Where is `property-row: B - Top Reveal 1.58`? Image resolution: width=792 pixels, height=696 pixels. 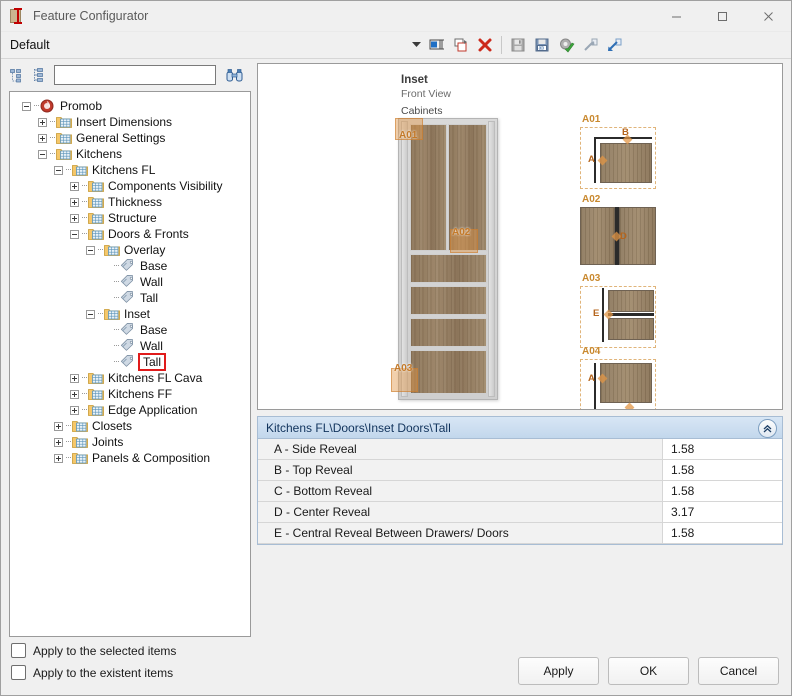 property-row: B - Top Reveal 1.58 is located at coordinates (520, 470).